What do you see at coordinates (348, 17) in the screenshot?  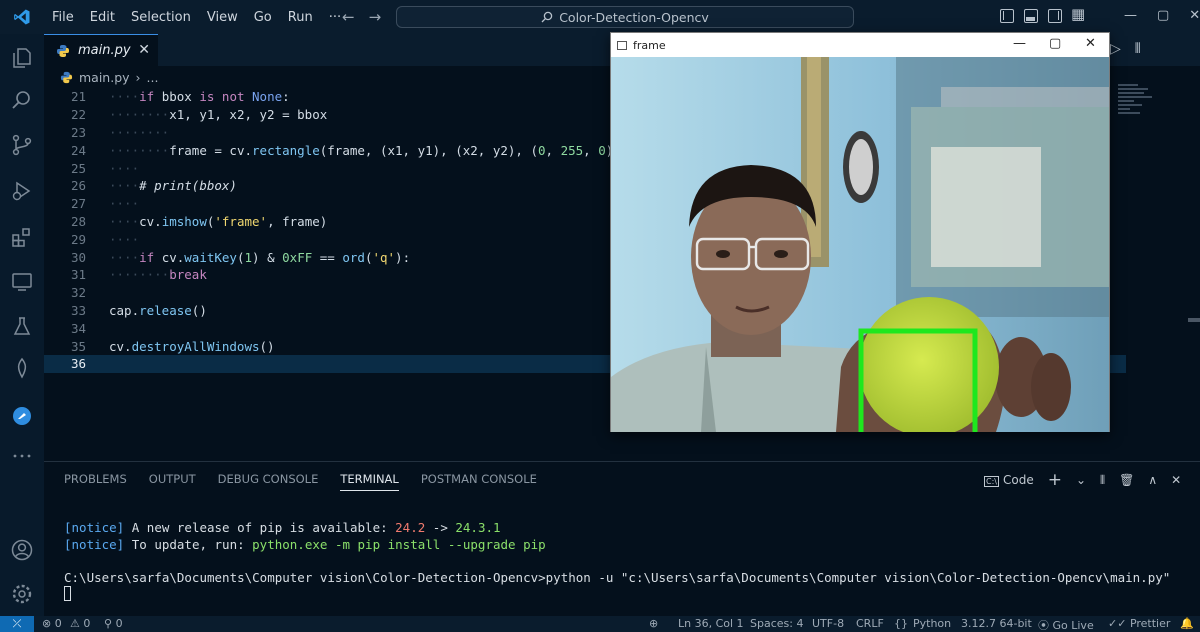 I see `back-arrow-icon: ←` at bounding box center [348, 17].